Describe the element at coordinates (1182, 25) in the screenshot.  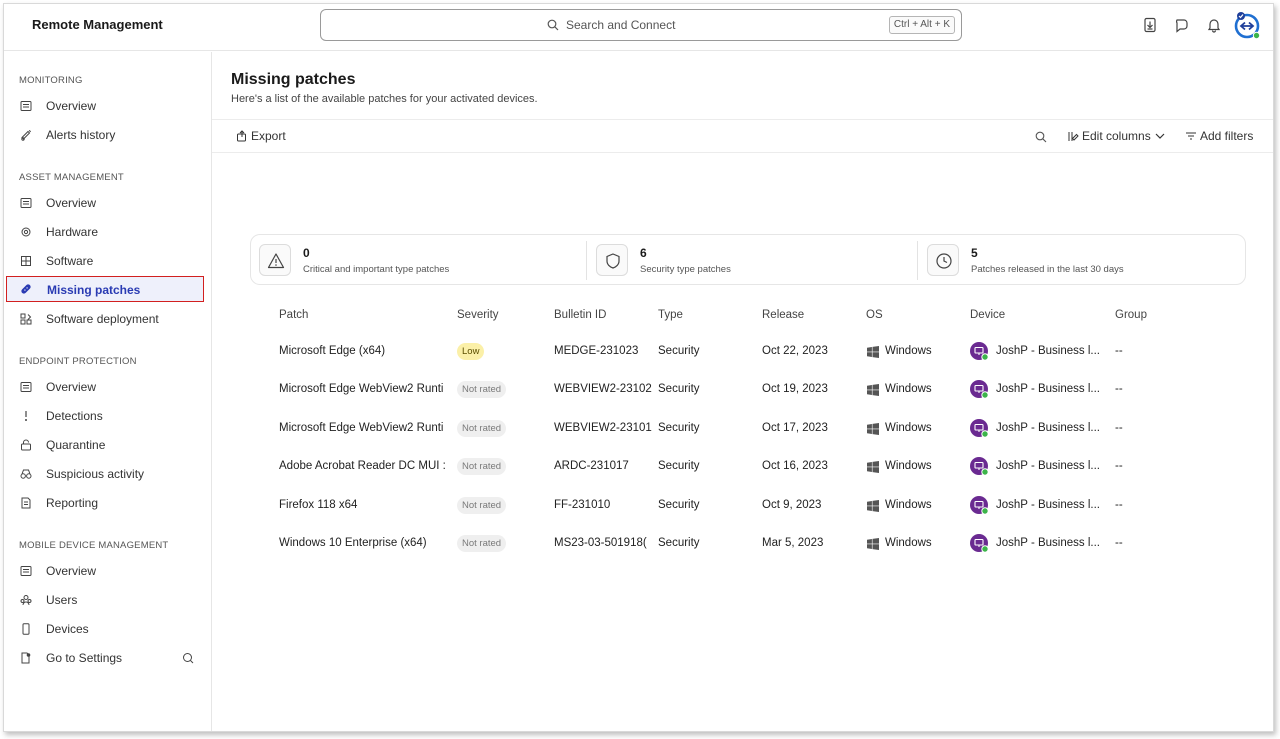
I see `chat-icon` at that location.